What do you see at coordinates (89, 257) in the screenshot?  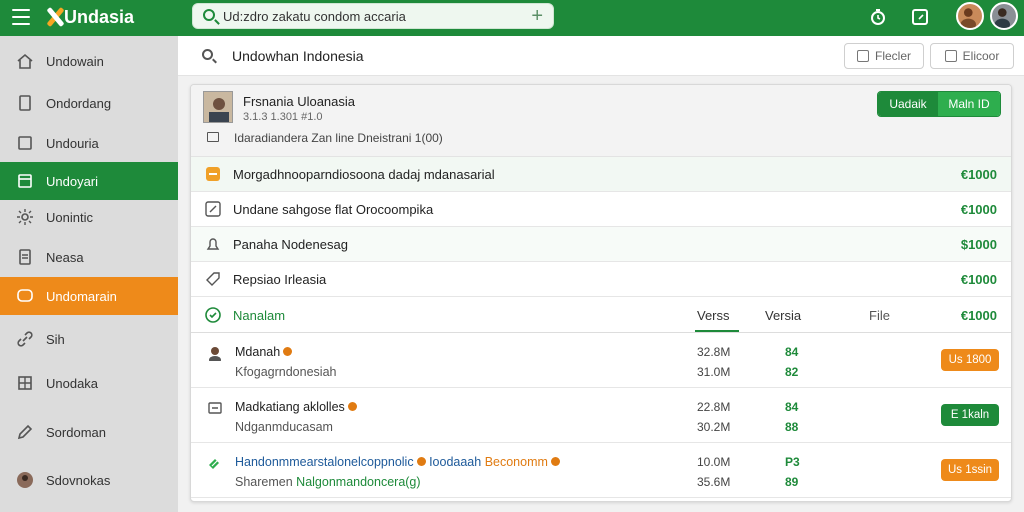 I see `sidebar-item-neasa: Neasa` at bounding box center [89, 257].